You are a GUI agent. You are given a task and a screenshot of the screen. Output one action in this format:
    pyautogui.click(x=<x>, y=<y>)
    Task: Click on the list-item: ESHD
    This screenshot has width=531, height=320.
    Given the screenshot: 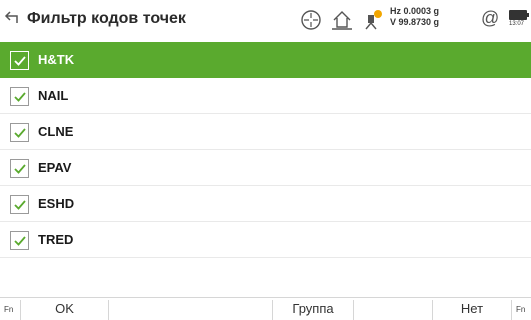 What is the action you would take?
    pyautogui.click(x=265, y=204)
    